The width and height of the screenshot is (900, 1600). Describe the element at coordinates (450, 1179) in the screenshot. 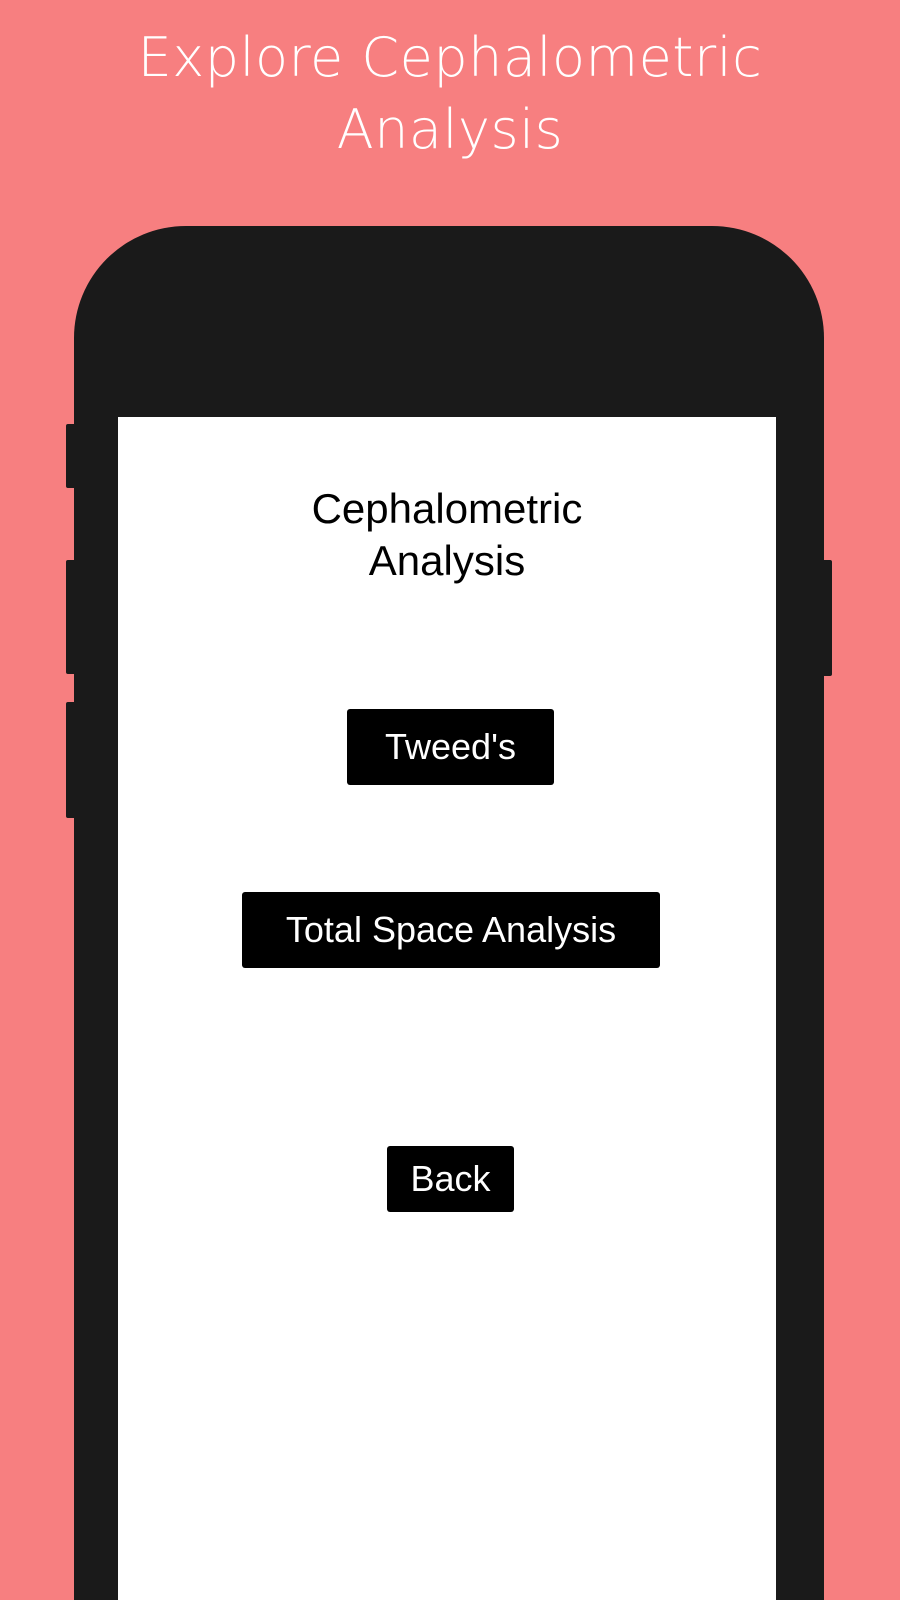

I see `back-button: Back` at that location.